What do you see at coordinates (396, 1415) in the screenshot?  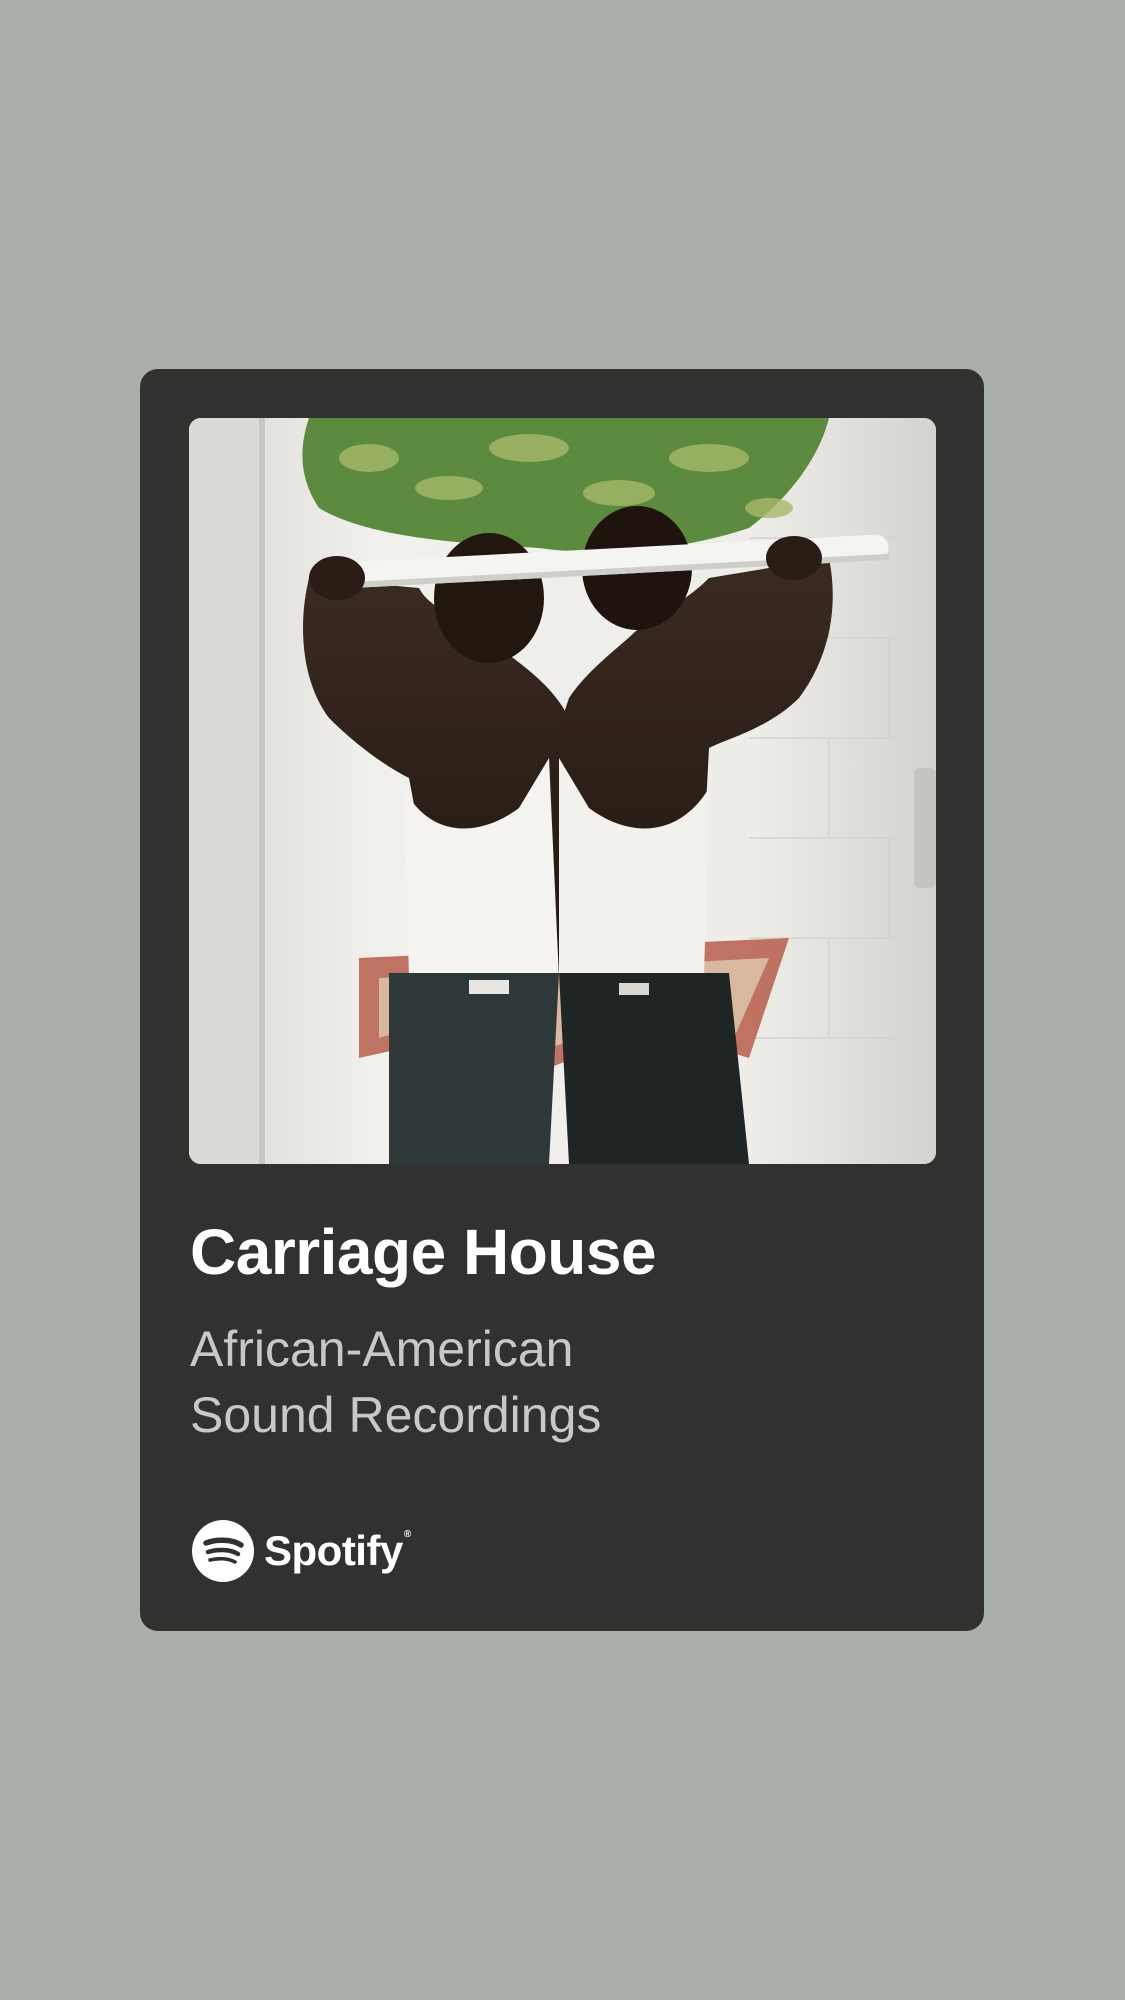 I see `artist-name-line-2: Sound Recordings` at bounding box center [396, 1415].